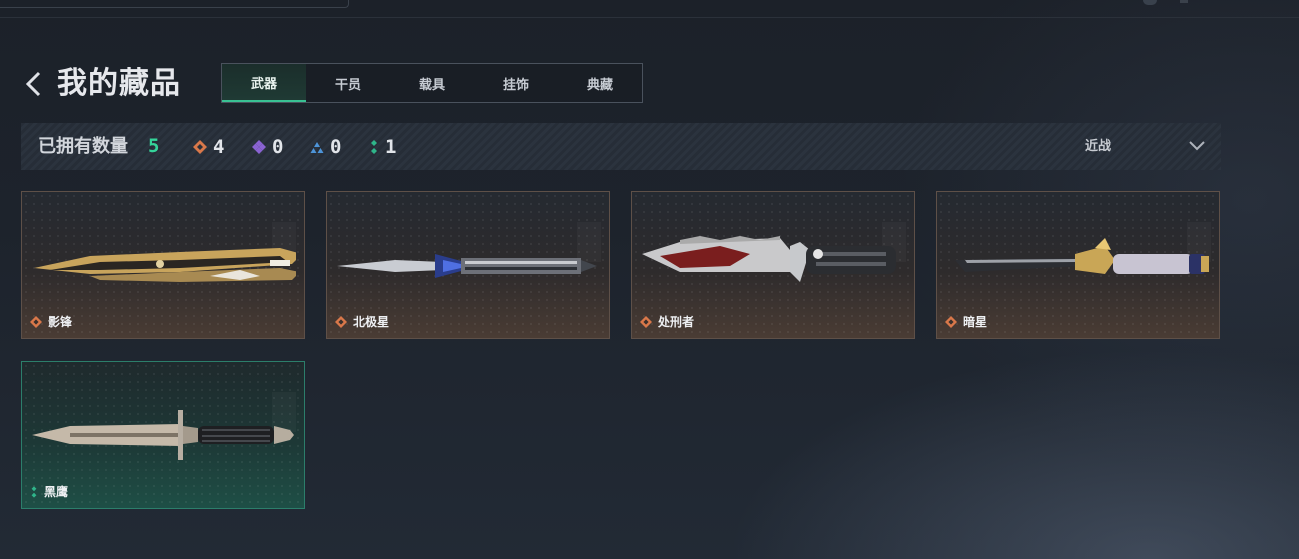 The image size is (1299, 559). Describe the element at coordinates (1150, 2) in the screenshot. I see `profile-icon` at that location.